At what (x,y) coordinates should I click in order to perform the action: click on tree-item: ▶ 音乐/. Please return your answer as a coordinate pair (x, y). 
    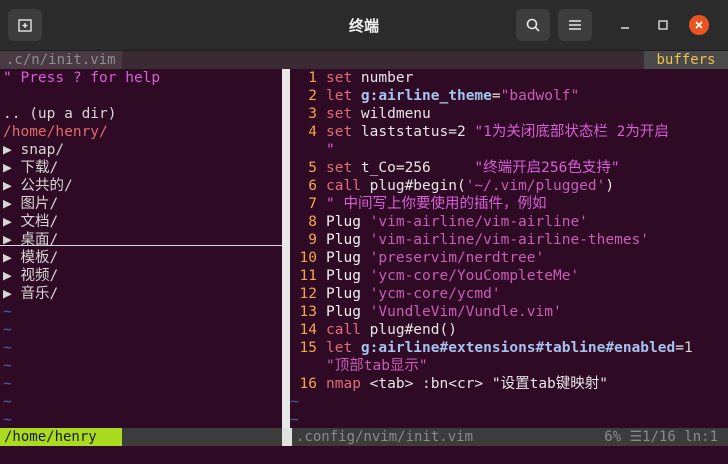
    Looking at the image, I should click on (30, 294).